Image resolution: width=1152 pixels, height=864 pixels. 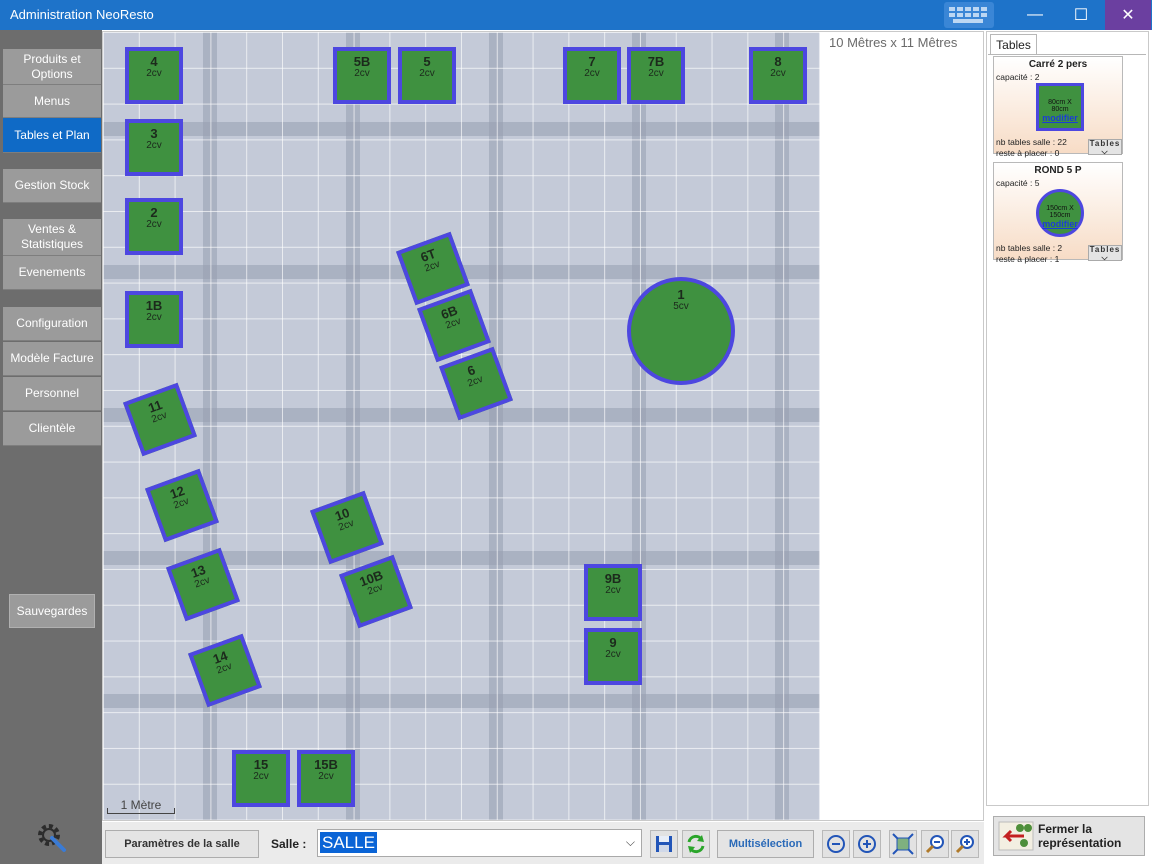 What do you see at coordinates (52, 135) in the screenshot?
I see `sidebar-item-tables-plan: Tables et Plan` at bounding box center [52, 135].